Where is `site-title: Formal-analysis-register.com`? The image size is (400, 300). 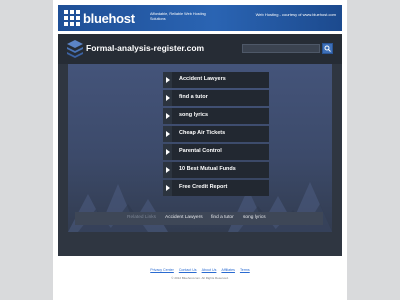 site-title: Formal-analysis-register.com is located at coordinates (145, 48).